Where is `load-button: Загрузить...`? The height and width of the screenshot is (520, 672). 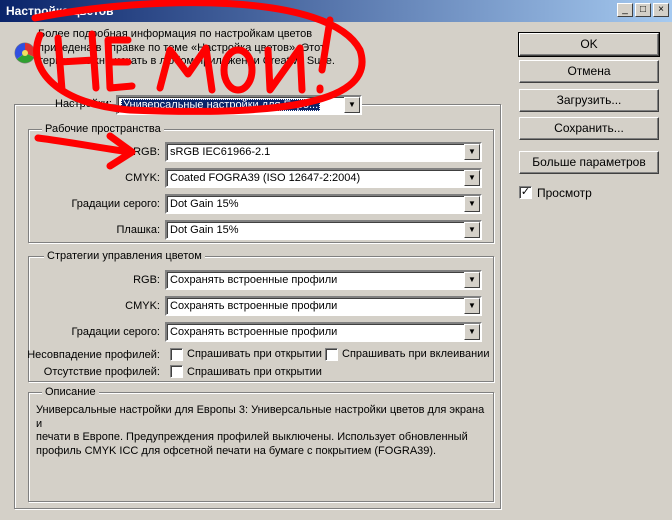
load-button: Загрузить... is located at coordinates (589, 100).